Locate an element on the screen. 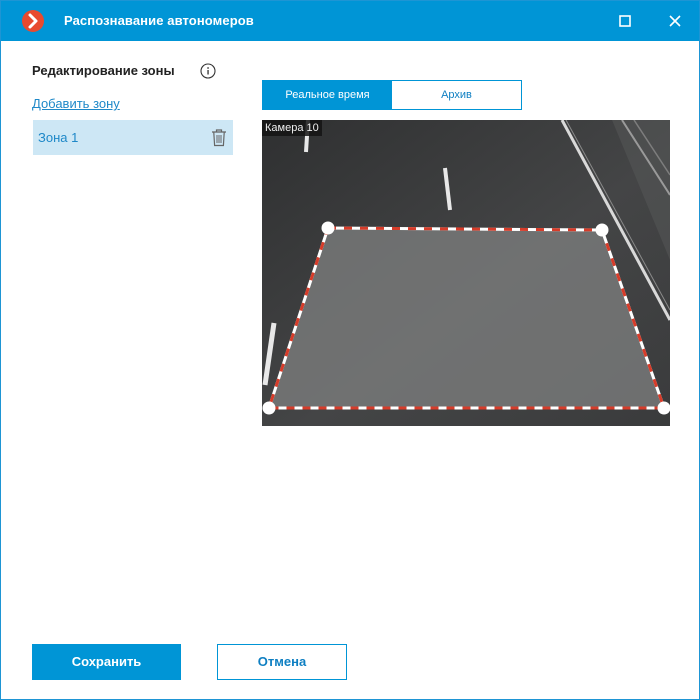 The height and width of the screenshot is (700, 700). zone-list-item: Зона 1 is located at coordinates (133, 137).